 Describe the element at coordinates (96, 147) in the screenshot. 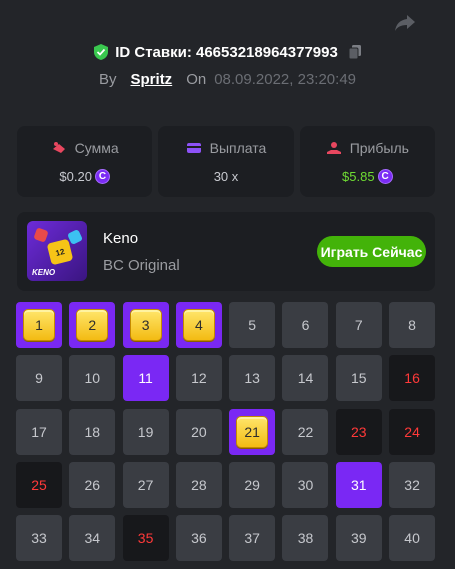

I see `stat-amount-label: Сумма` at that location.